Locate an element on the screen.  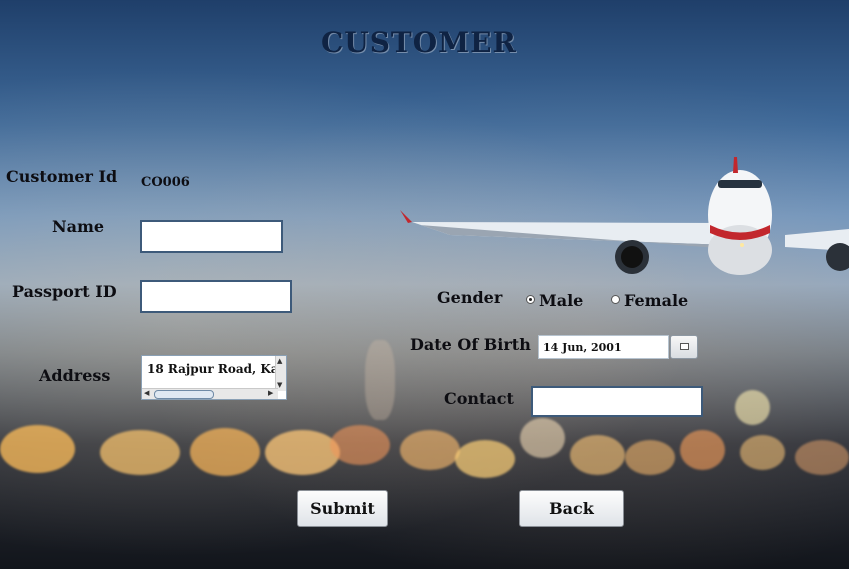
scroll-left-arrow-icon: ◀ is located at coordinates (146, 393).